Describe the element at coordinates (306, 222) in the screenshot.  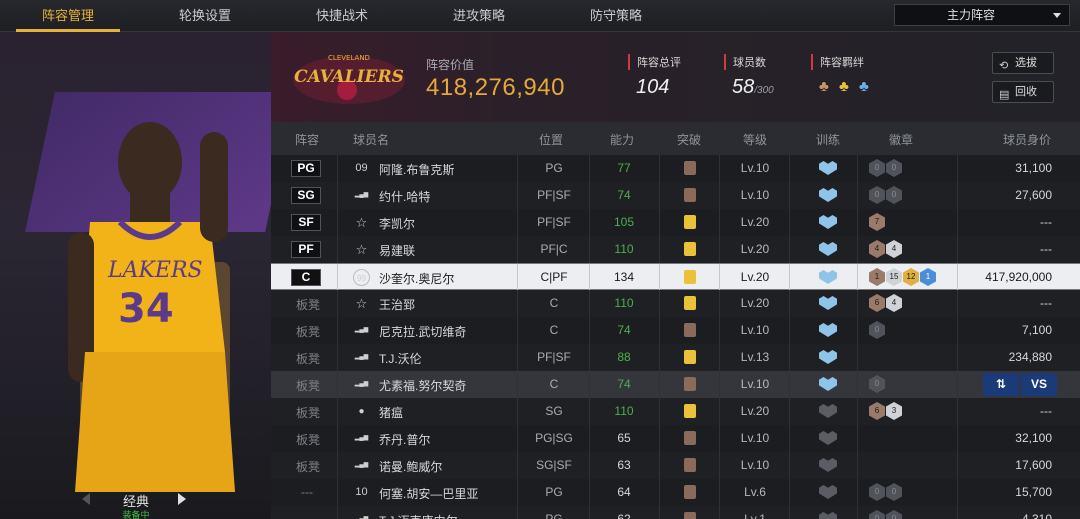
I see `position-slot-badge: SF` at that location.